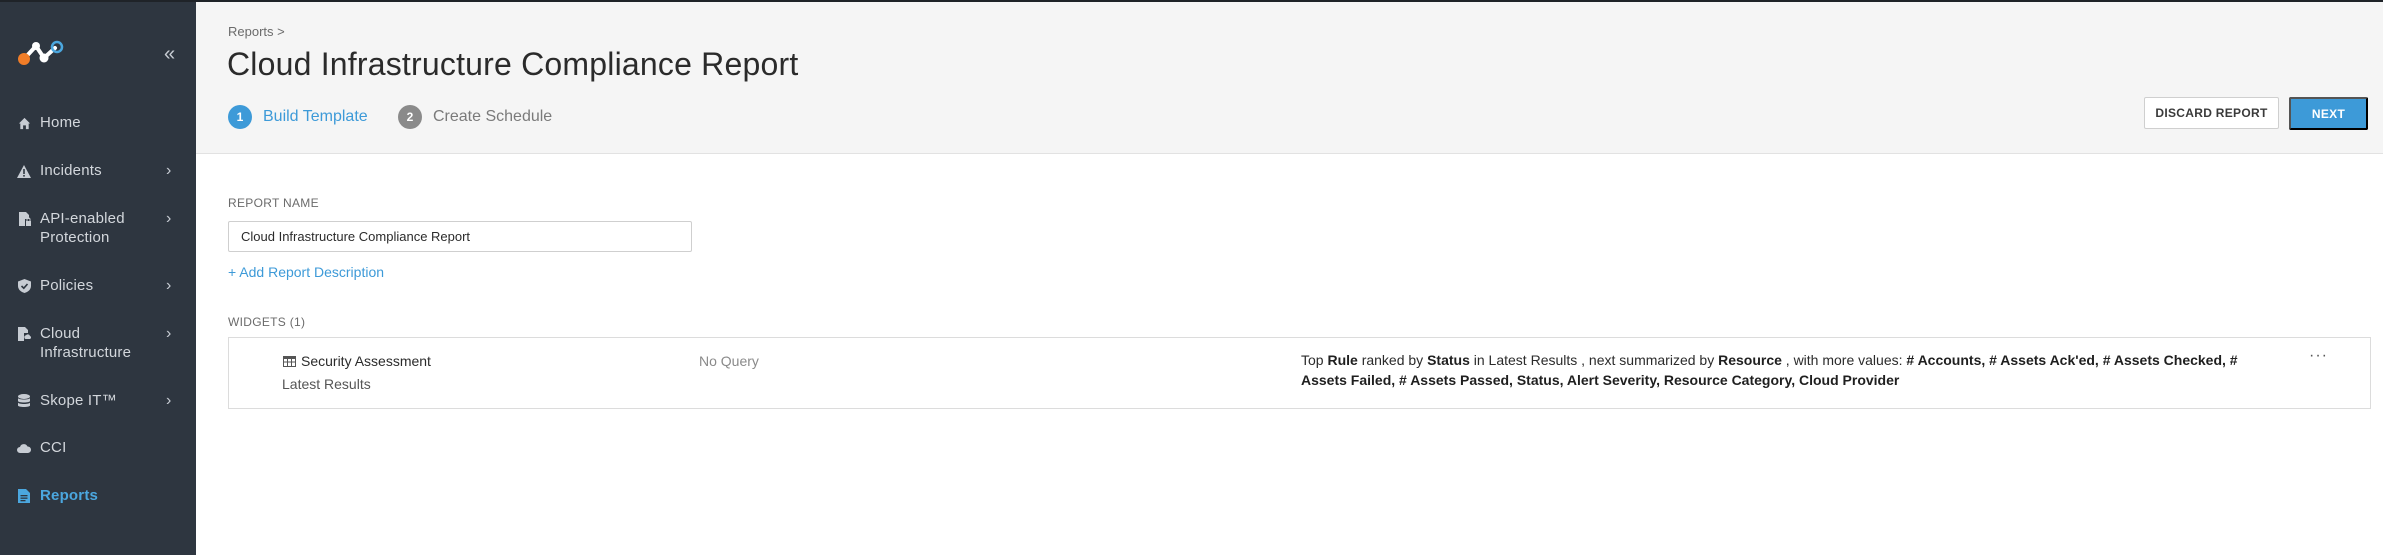  I want to click on summary-text: , with more values:, so click(1844, 360).